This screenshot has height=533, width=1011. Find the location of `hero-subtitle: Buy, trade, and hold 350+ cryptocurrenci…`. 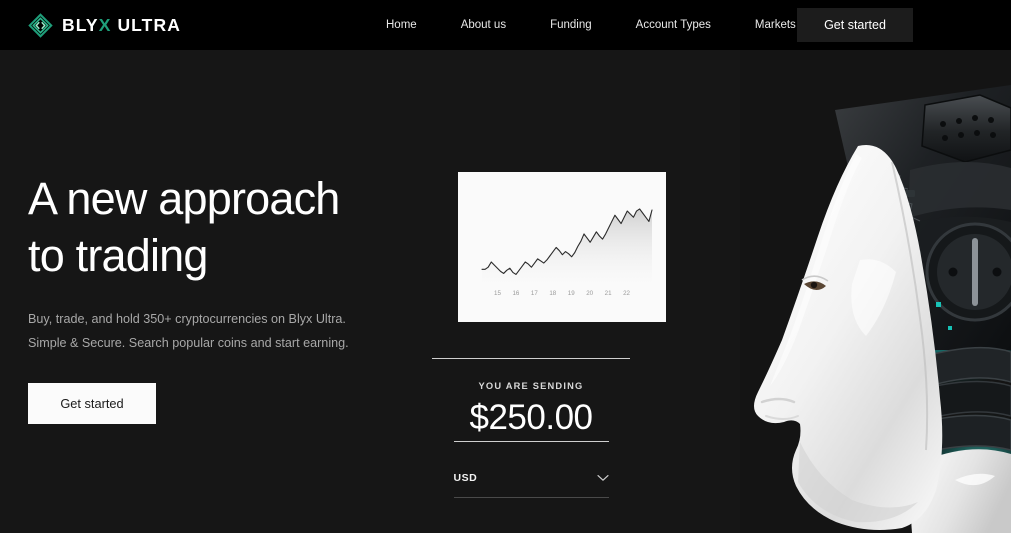

hero-subtitle: Buy, trade, and hold 350+ cryptocurrenci… is located at coordinates (188, 331).